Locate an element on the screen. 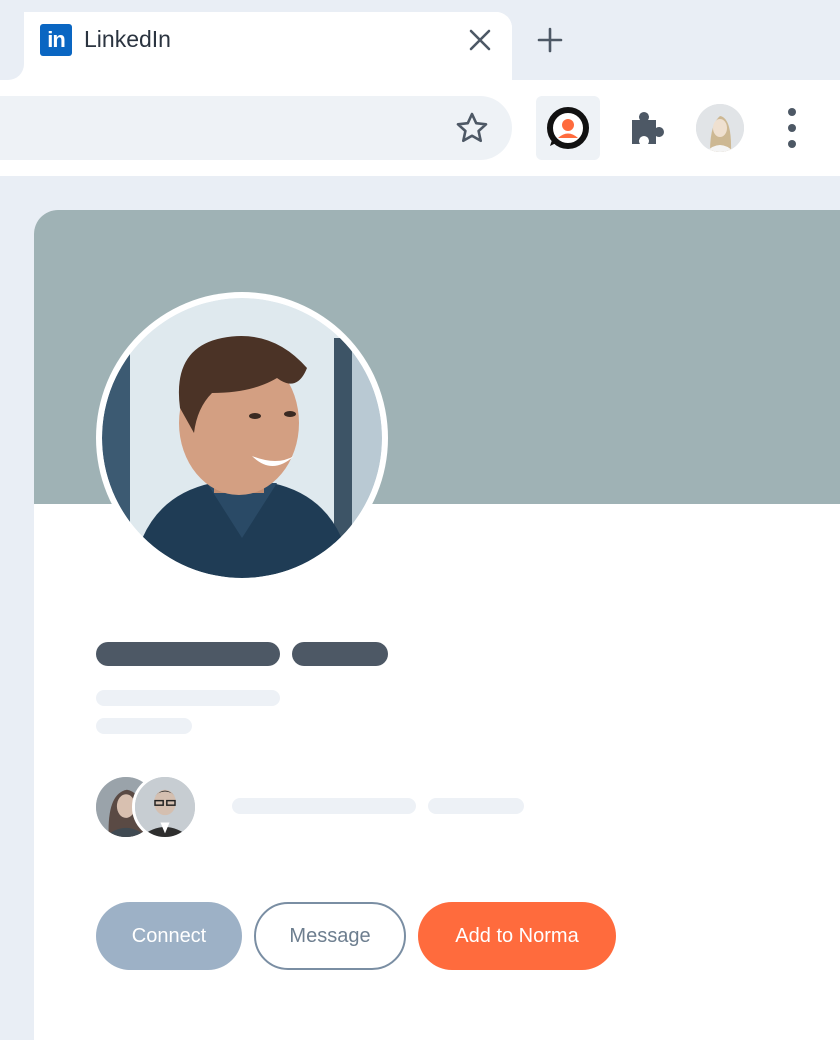 This screenshot has width=840, height=1040. mutual-text-placeholder is located at coordinates (324, 806).